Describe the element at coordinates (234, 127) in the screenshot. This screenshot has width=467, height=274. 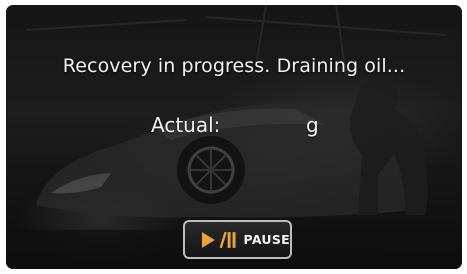
I see `actual-readout: Actual: g` at that location.